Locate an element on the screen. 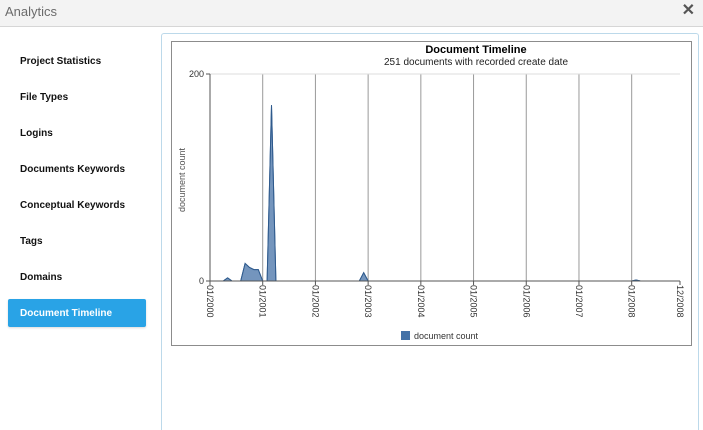  sidebar-item-documents-keywords: Documents Keywords is located at coordinates (77, 169).